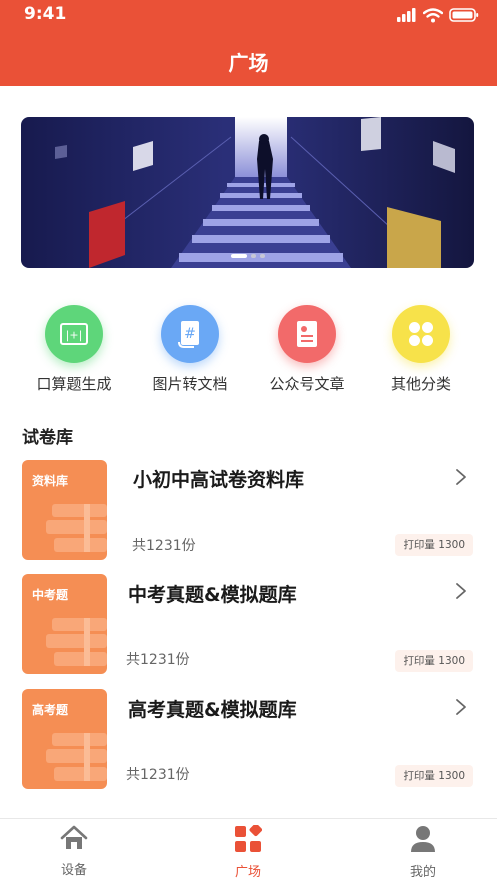  I want to click on action-image-to-doc: # 图片转文档, so click(190, 349).